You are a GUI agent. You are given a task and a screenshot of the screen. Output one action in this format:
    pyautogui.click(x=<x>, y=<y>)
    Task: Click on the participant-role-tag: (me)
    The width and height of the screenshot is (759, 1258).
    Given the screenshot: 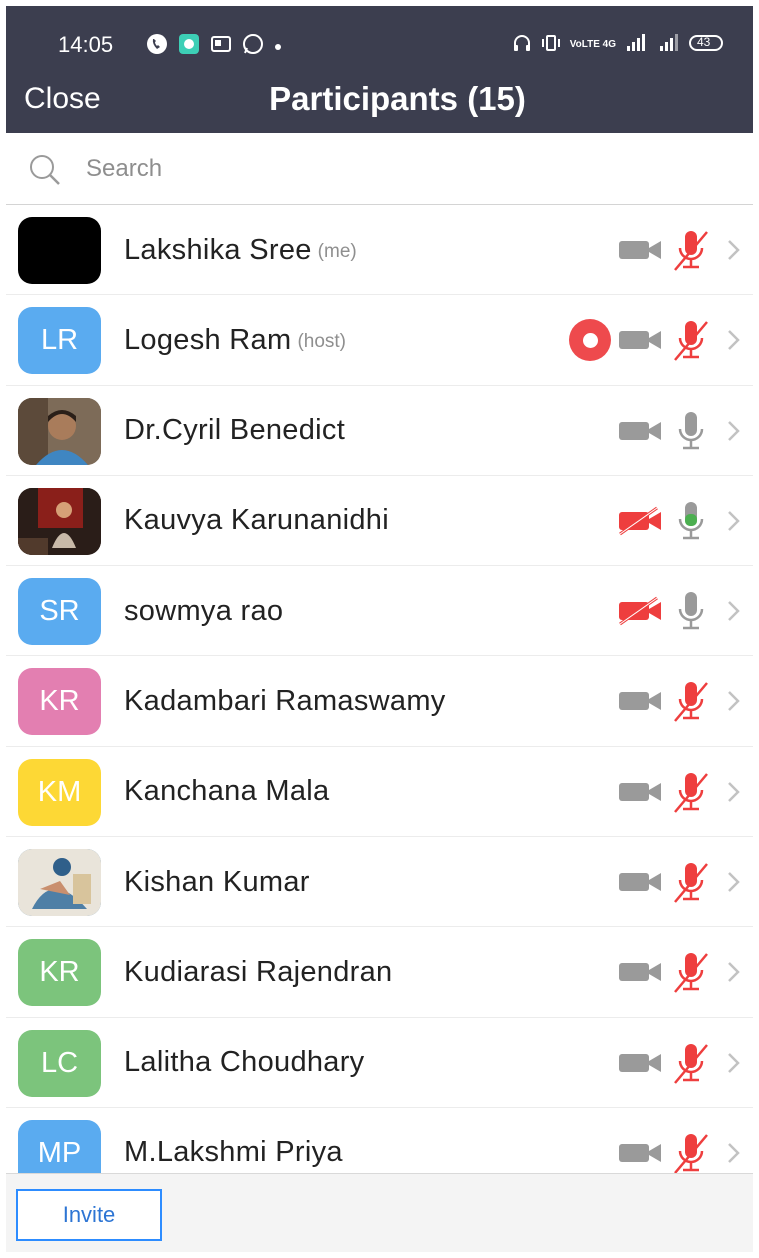 What is the action you would take?
    pyautogui.click(x=337, y=251)
    